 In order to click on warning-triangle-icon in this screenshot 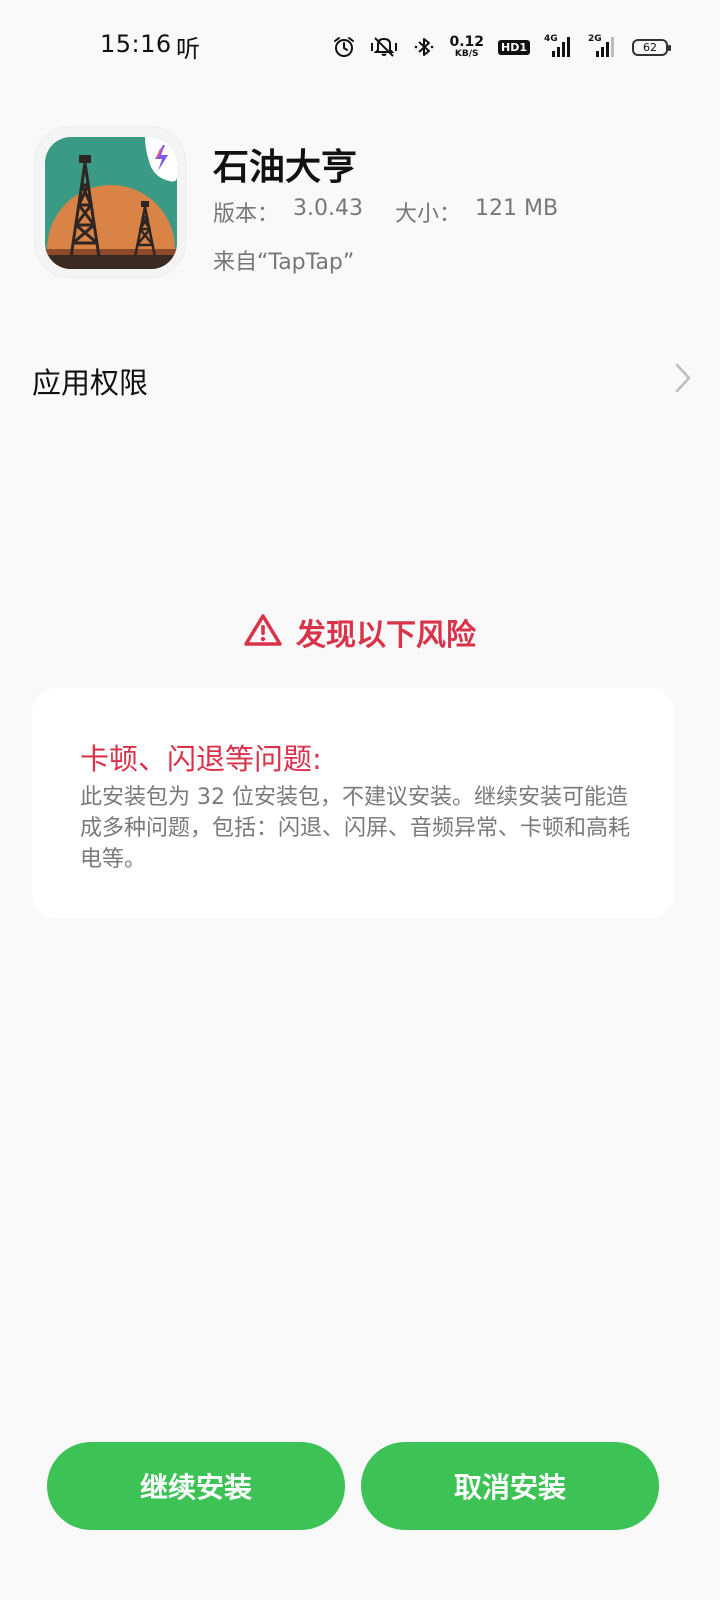, I will do `click(263, 632)`.